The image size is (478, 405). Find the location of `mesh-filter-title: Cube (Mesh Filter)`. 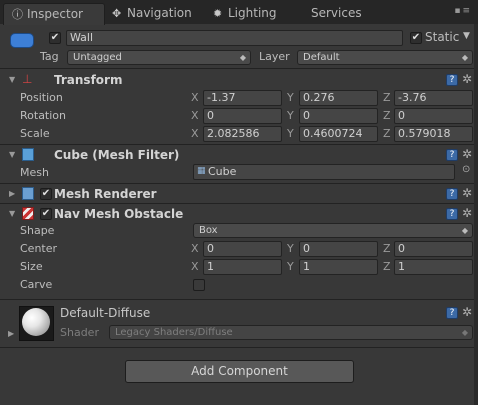

mesh-filter-title: Cube (Mesh Filter) is located at coordinates (117, 155).